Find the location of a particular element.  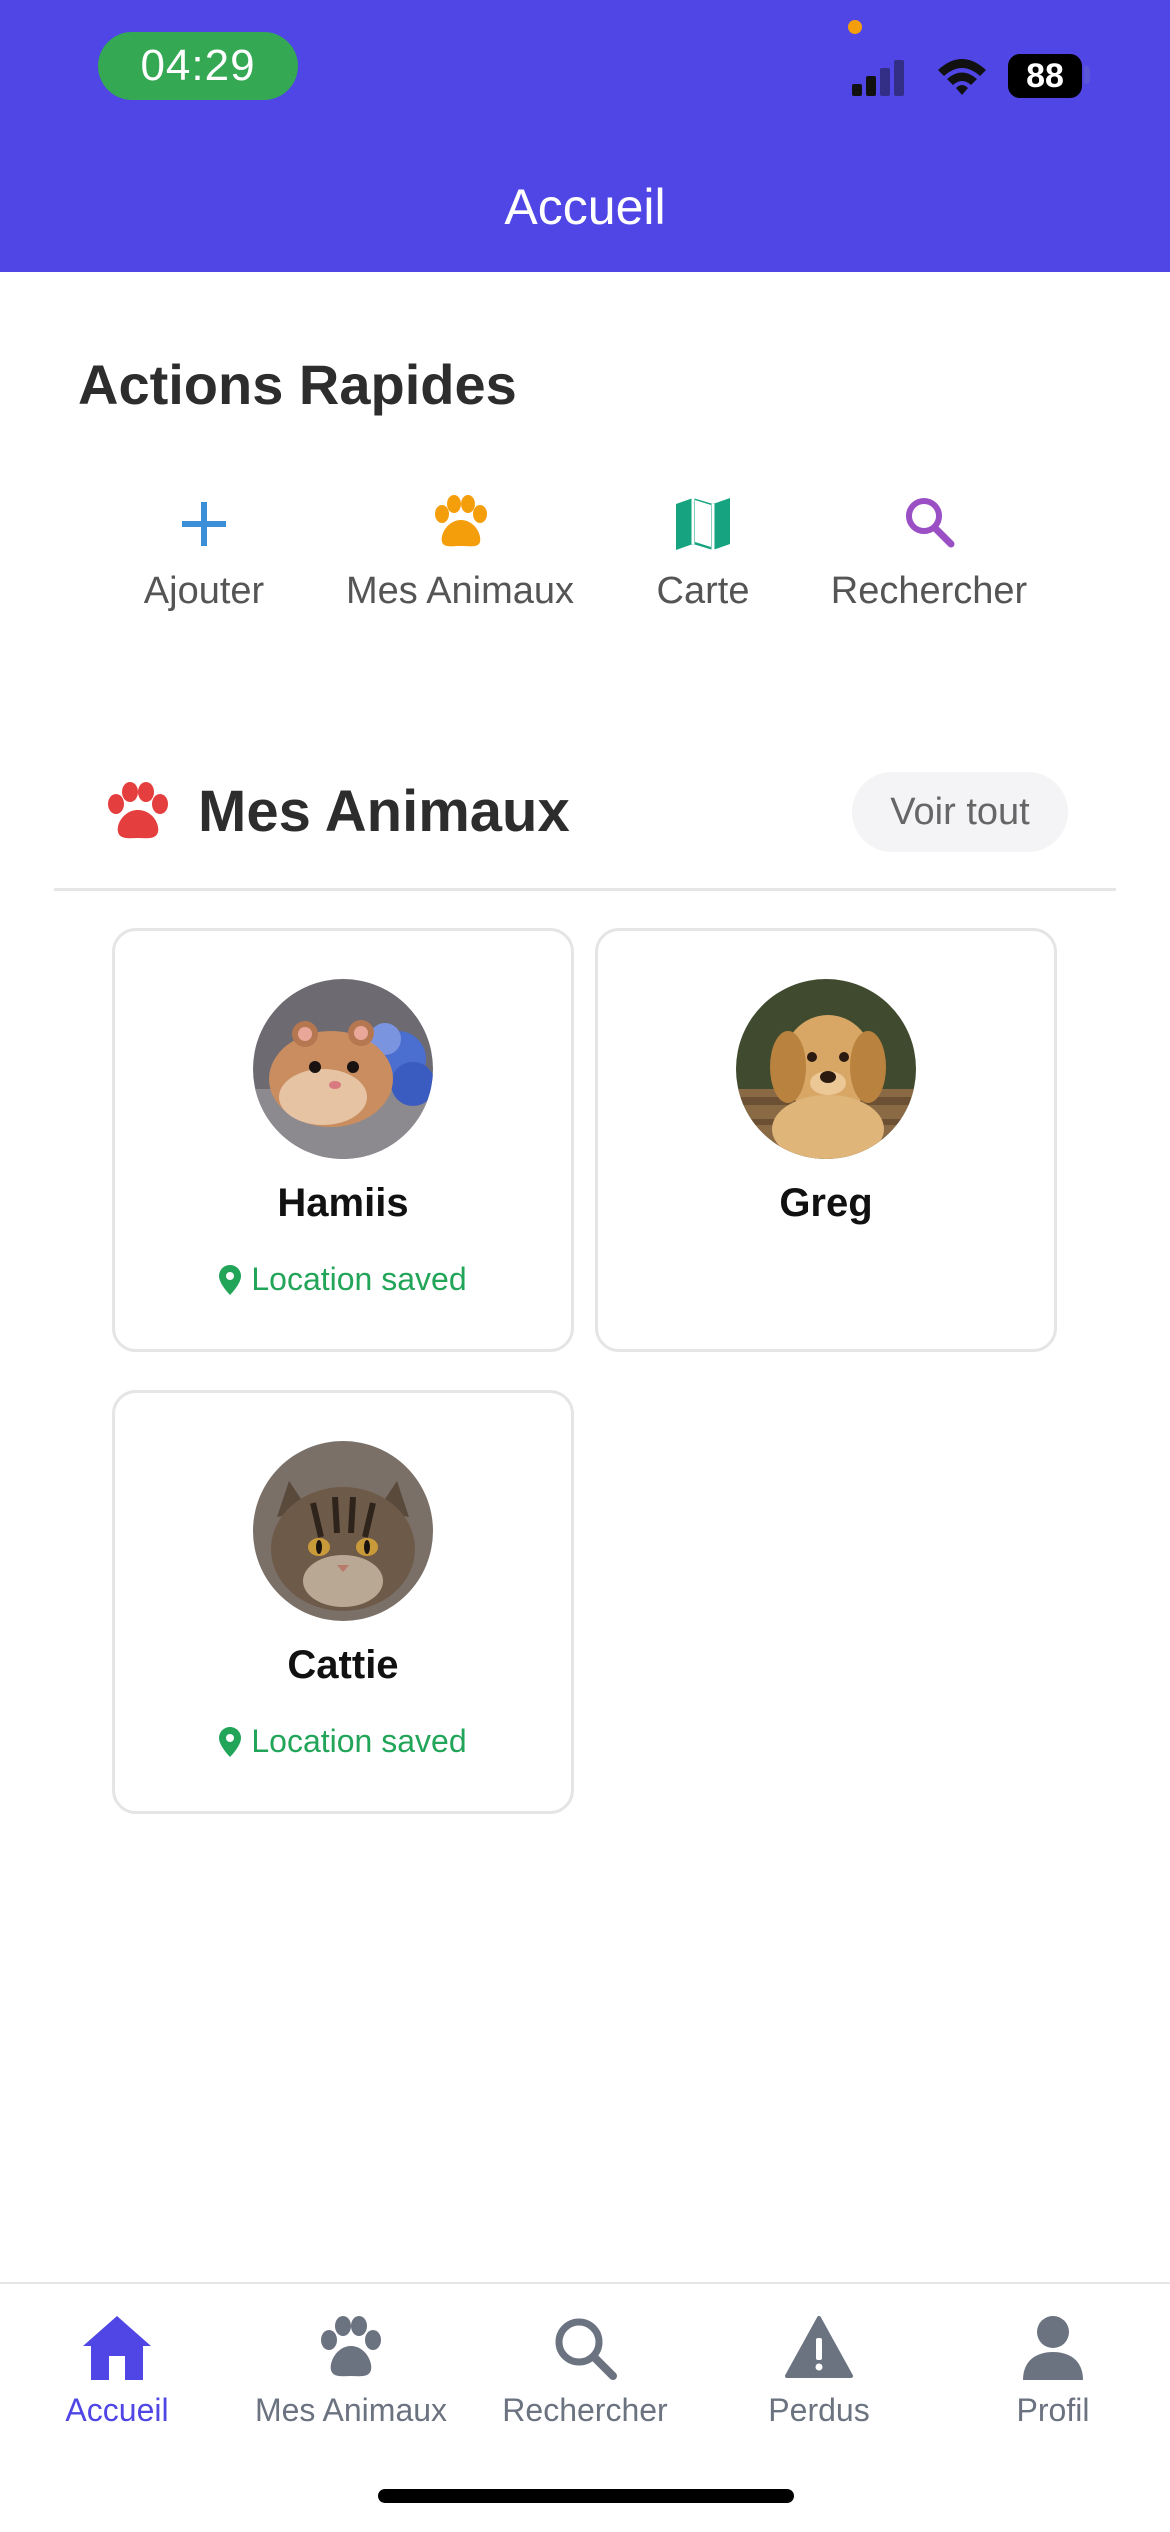

pet-name: Hamiis is located at coordinates (343, 1203).